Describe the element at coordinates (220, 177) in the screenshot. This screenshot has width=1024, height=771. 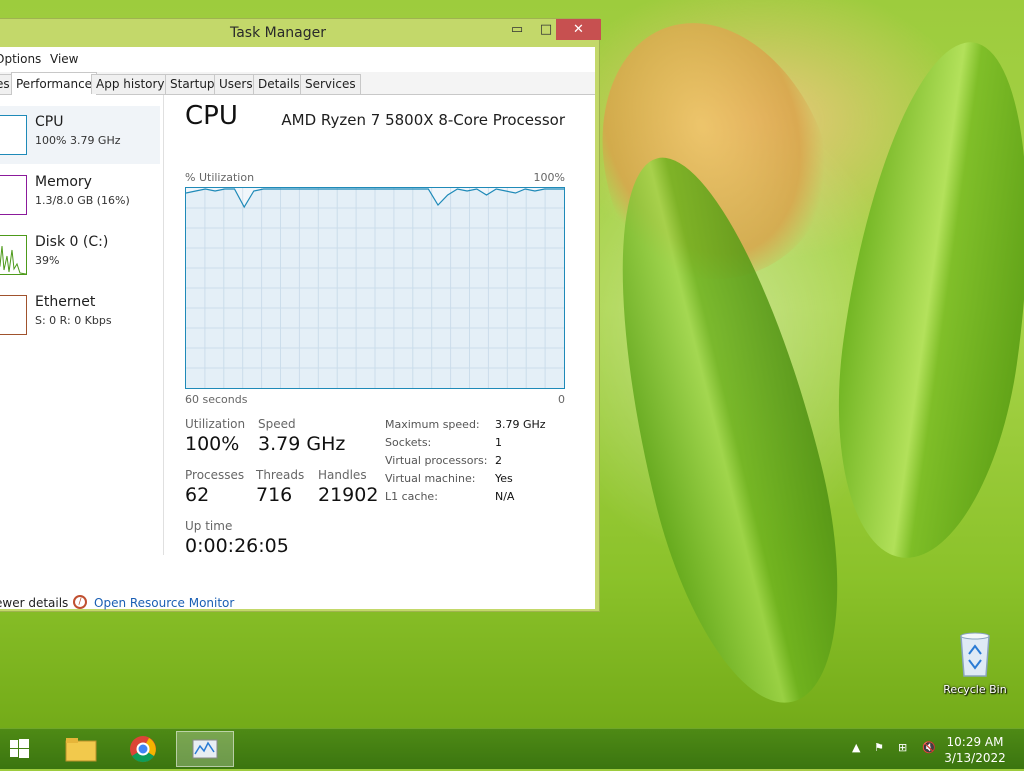
I see `utilization-axis-label: % Utilization` at that location.